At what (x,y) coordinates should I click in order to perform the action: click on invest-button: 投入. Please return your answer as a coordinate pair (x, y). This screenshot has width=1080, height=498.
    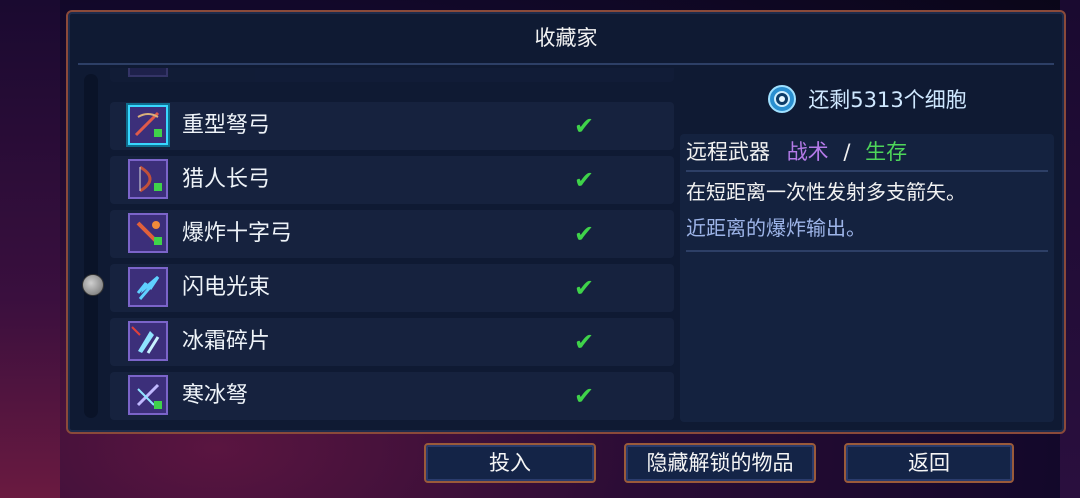
    Looking at the image, I should click on (510, 463).